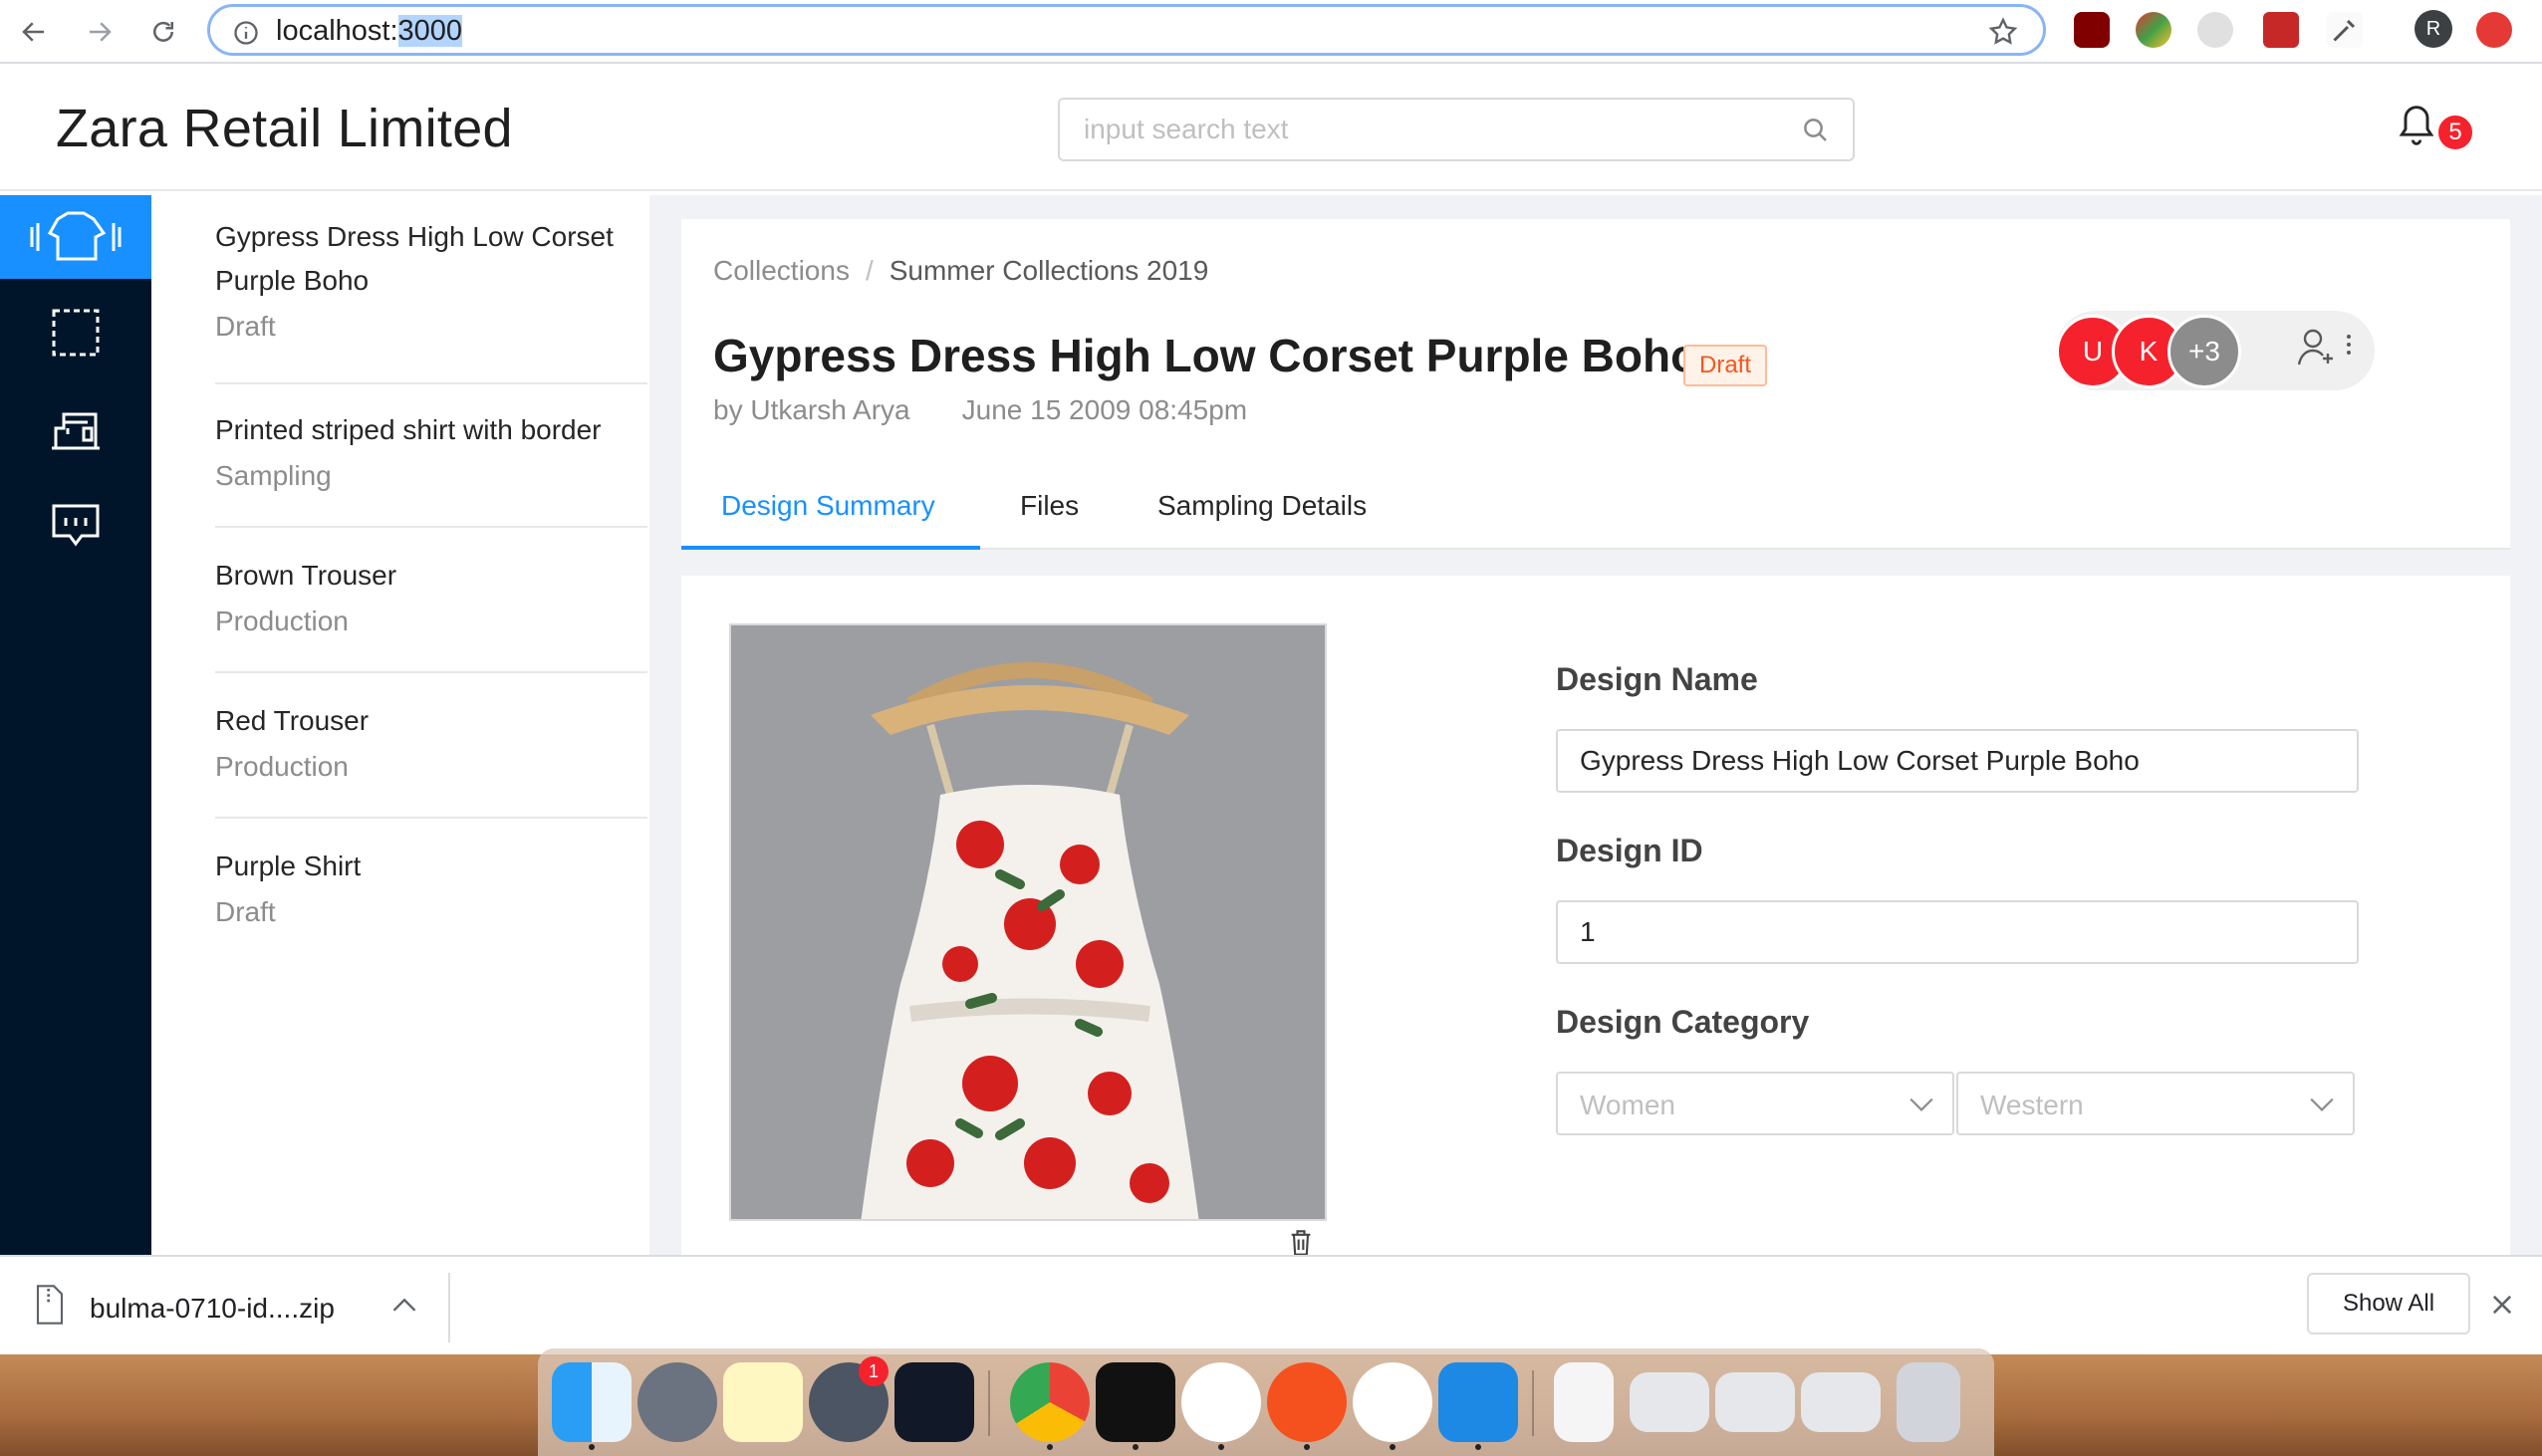 The width and height of the screenshot is (2542, 1456). I want to click on back-arrow-icon, so click(33, 32).